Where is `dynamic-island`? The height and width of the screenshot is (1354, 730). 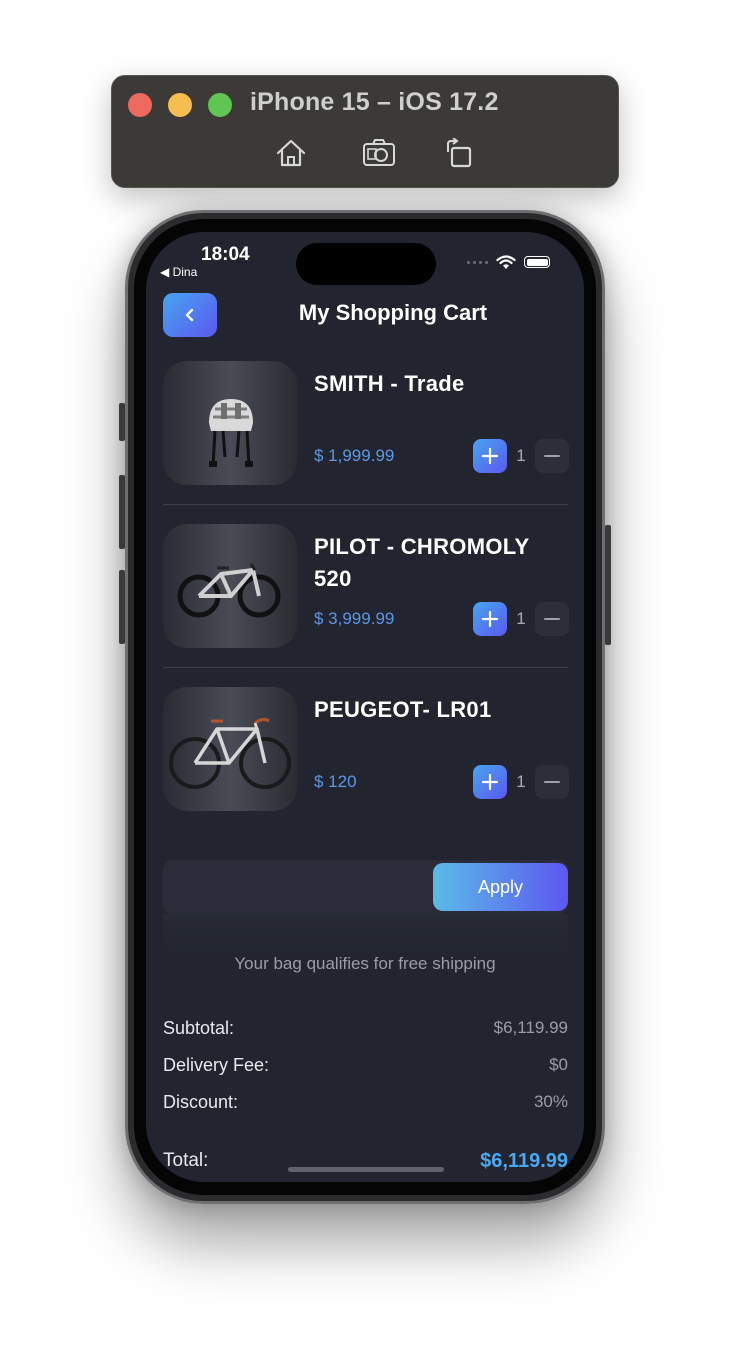 dynamic-island is located at coordinates (366, 264).